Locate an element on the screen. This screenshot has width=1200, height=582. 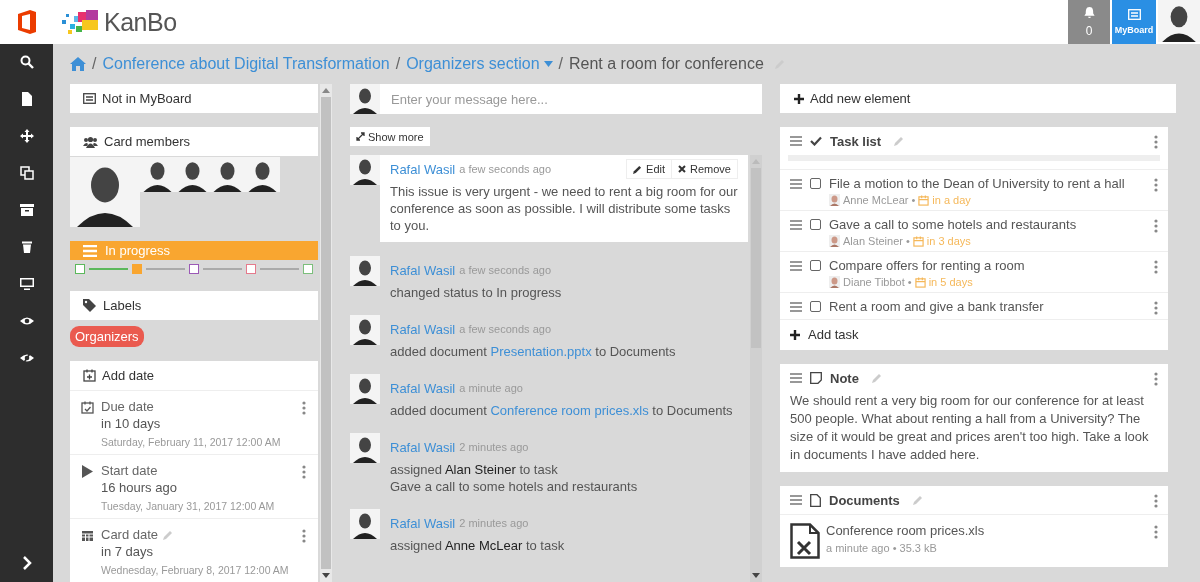
calendar-check-icon is located at coordinates (87, 407).